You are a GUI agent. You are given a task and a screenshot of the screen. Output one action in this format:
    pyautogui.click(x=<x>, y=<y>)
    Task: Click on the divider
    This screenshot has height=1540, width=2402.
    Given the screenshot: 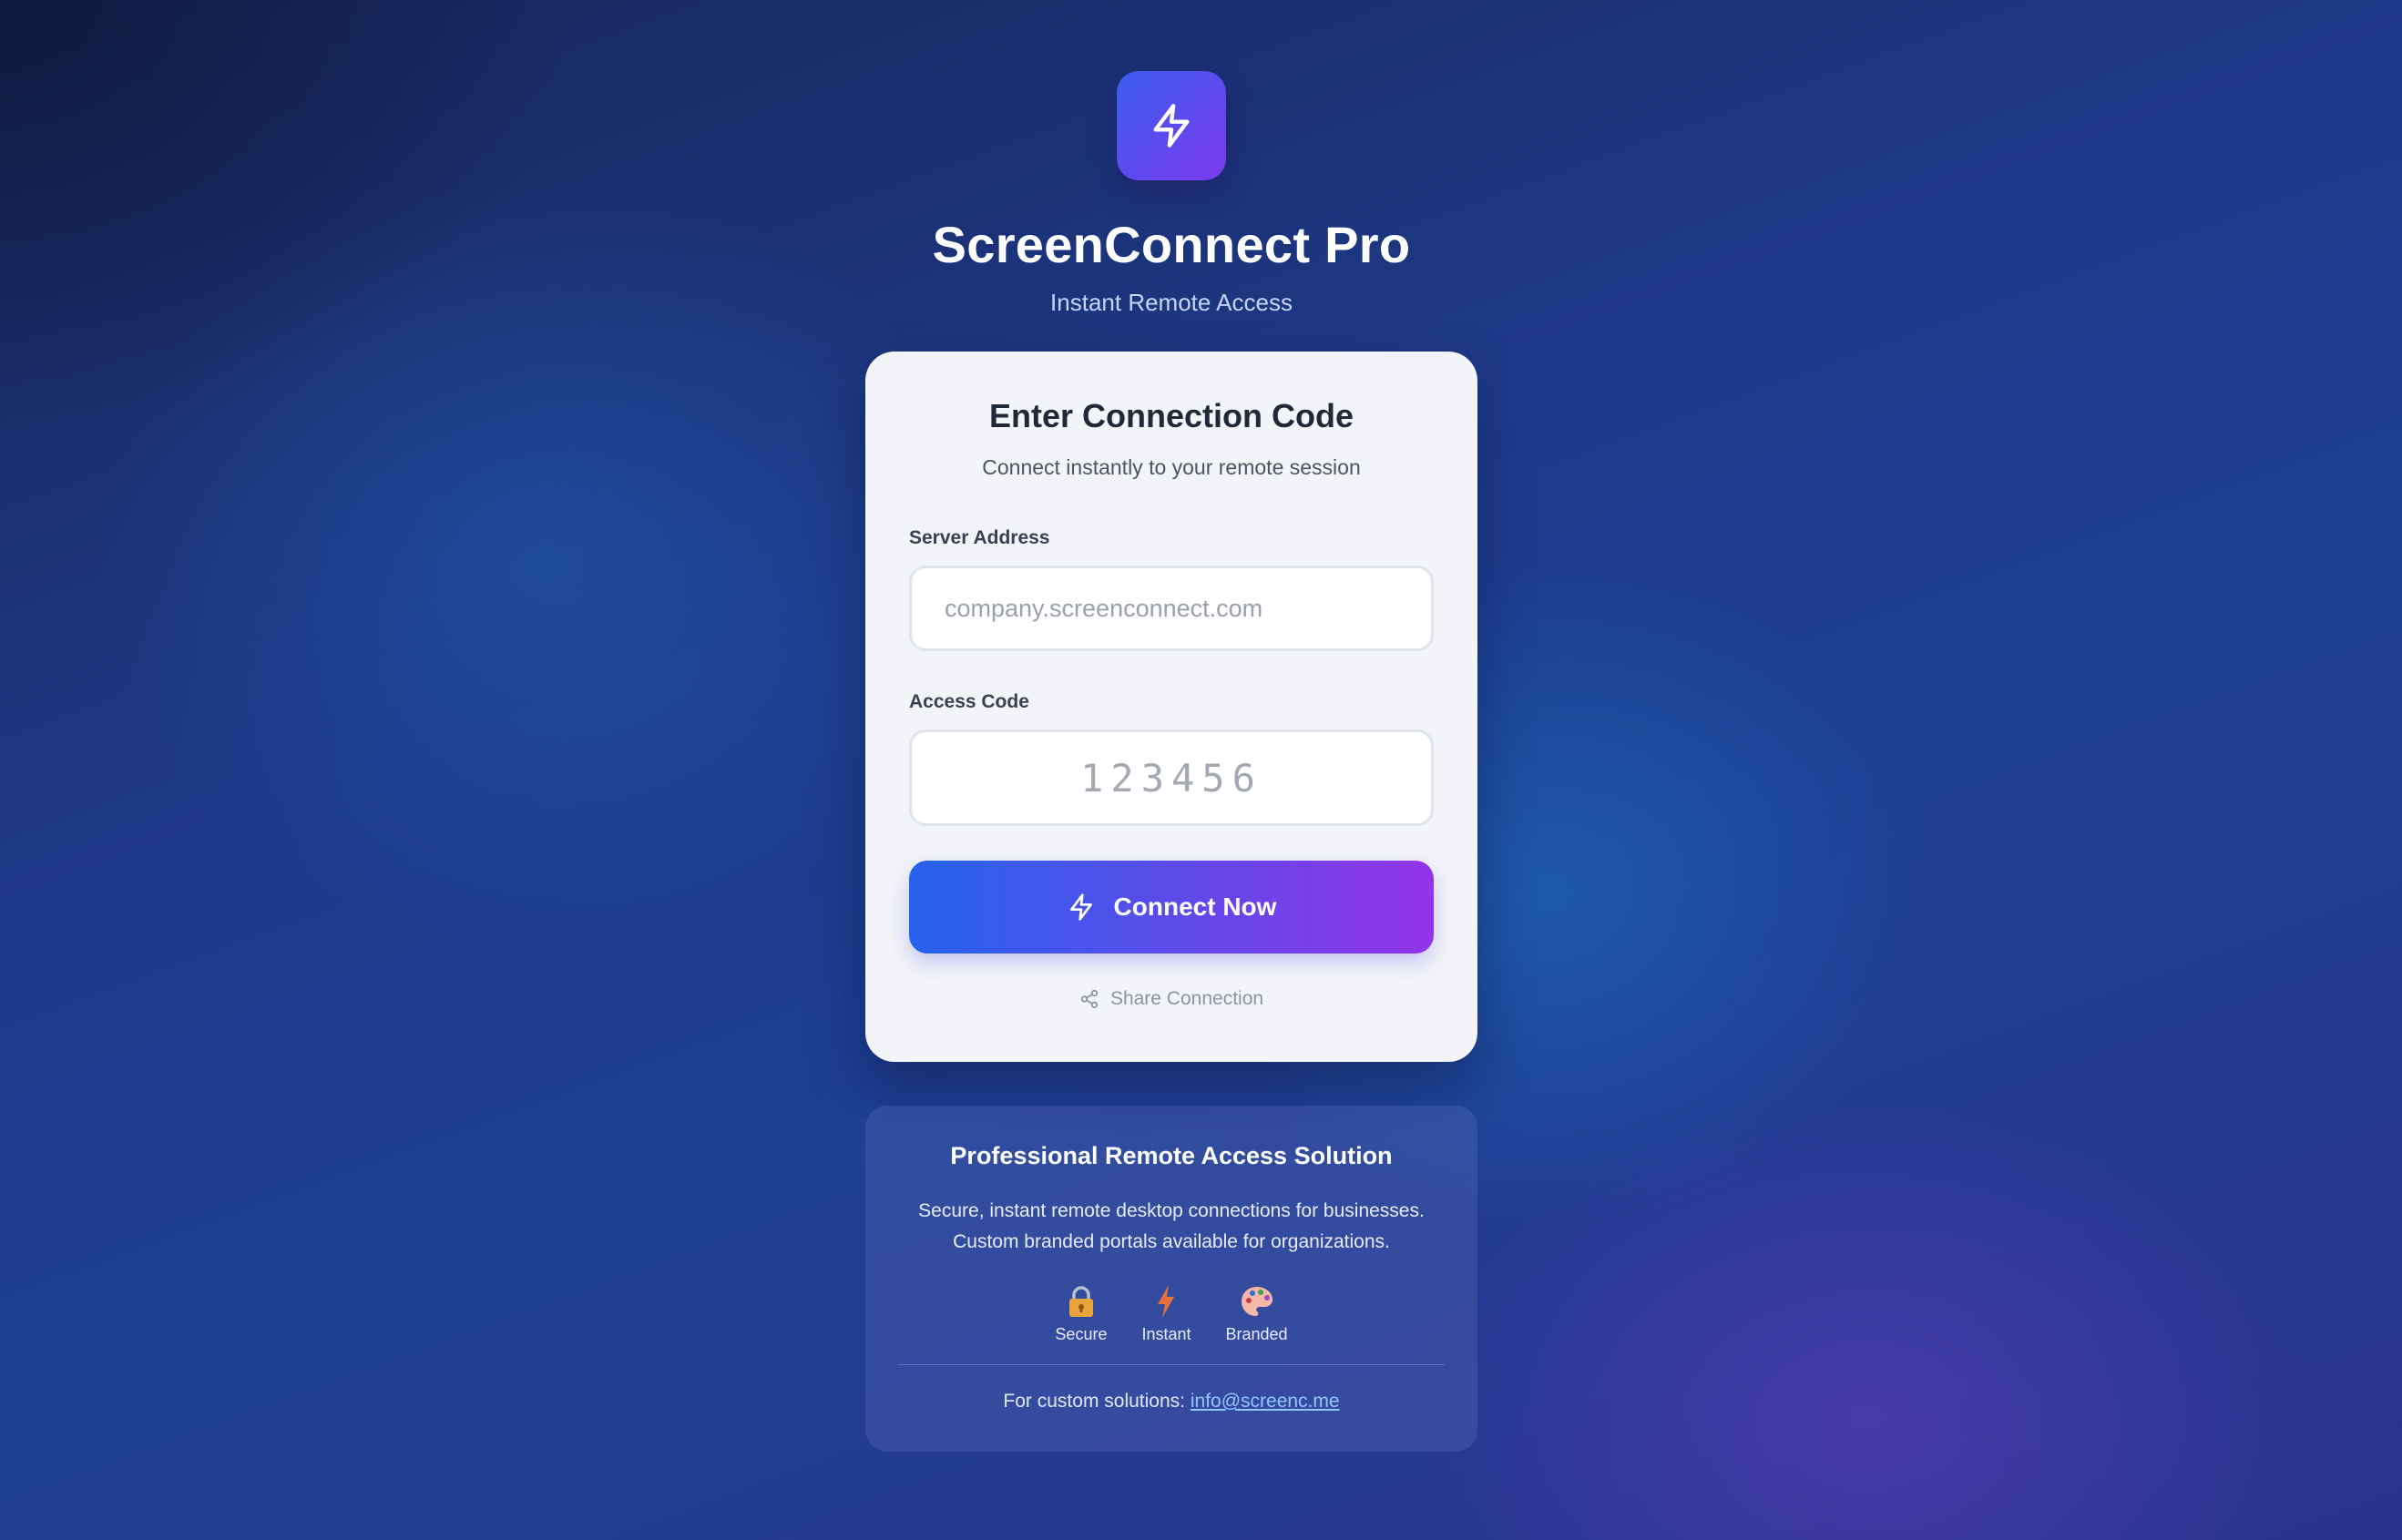 What is the action you would take?
    pyautogui.click(x=1171, y=1364)
    